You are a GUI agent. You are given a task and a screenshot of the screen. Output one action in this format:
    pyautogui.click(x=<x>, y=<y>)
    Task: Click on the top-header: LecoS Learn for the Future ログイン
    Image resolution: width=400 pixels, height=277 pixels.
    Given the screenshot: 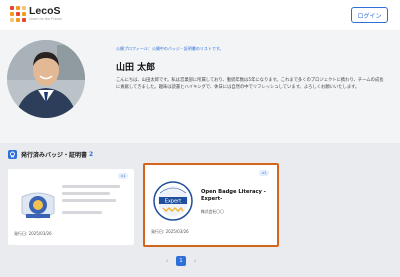 What is the action you would take?
    pyautogui.click(x=200, y=15)
    